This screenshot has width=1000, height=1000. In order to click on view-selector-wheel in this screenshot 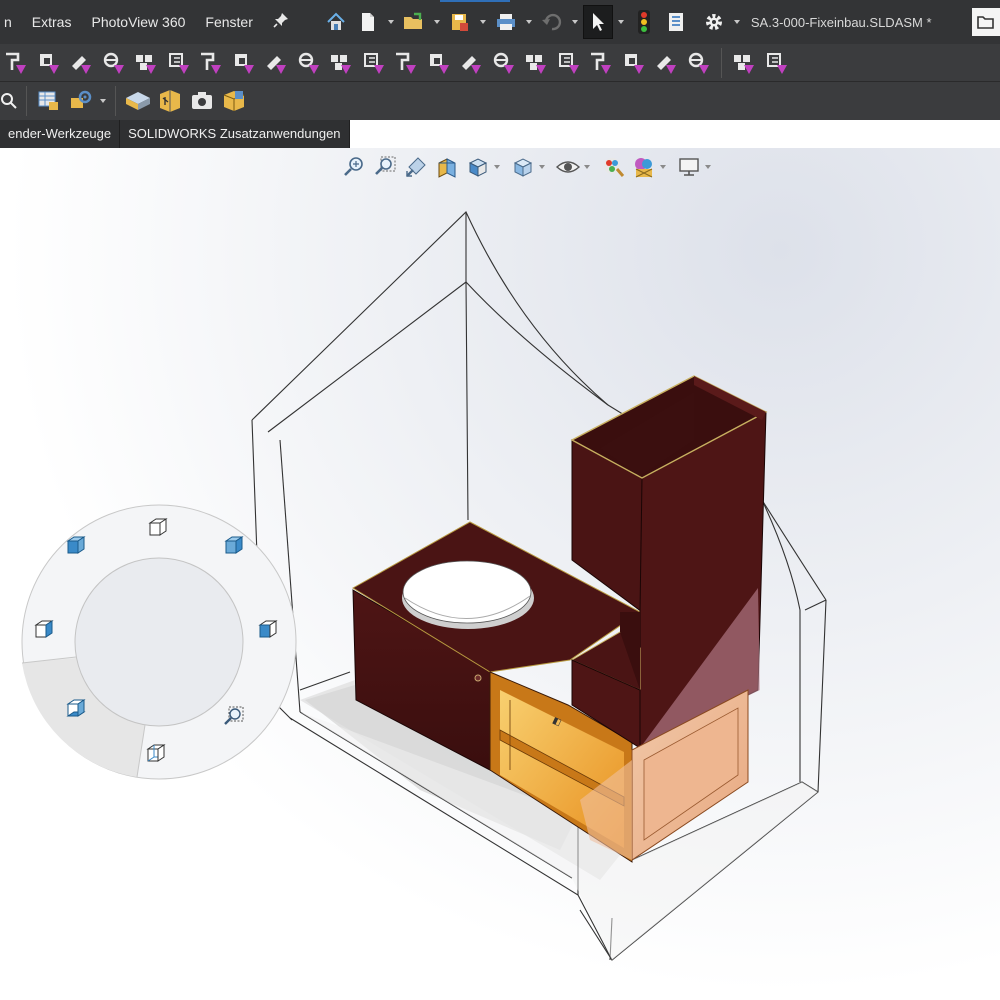, I will do `click(159, 642)`.